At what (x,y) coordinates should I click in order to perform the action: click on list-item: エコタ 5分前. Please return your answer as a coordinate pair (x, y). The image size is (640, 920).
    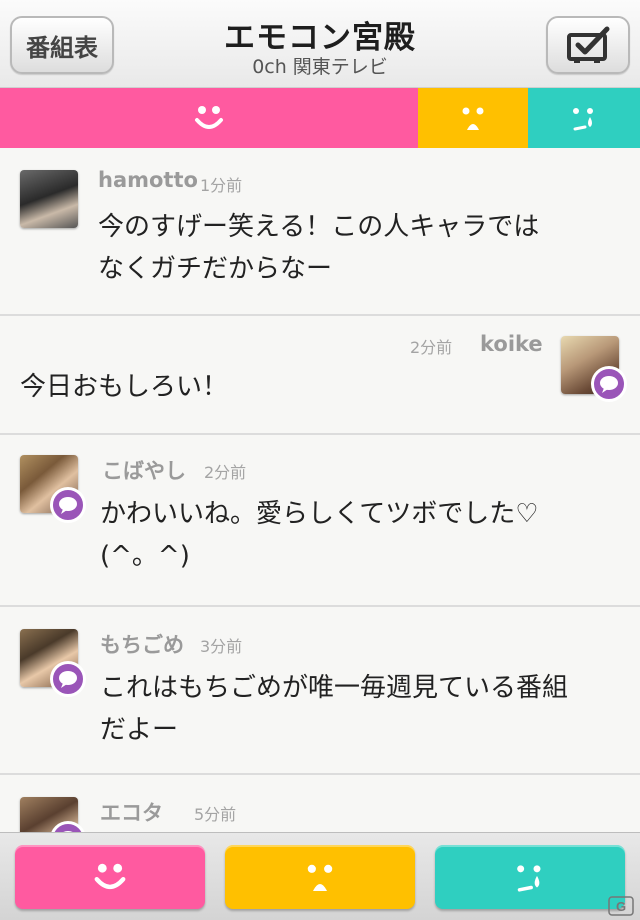
    Looking at the image, I should click on (320, 803).